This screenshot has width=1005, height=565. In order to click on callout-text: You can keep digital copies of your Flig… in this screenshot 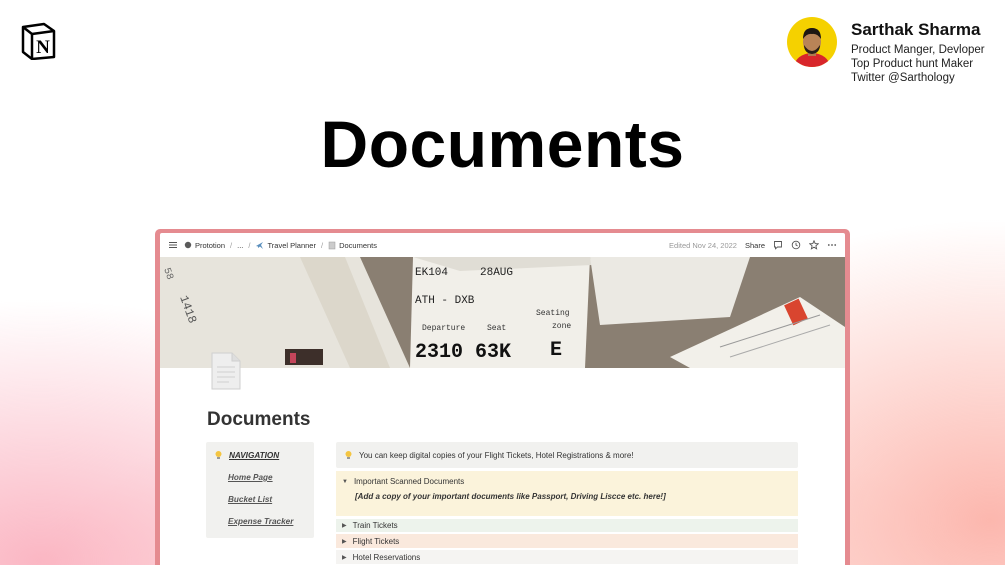, I will do `click(496, 455)`.